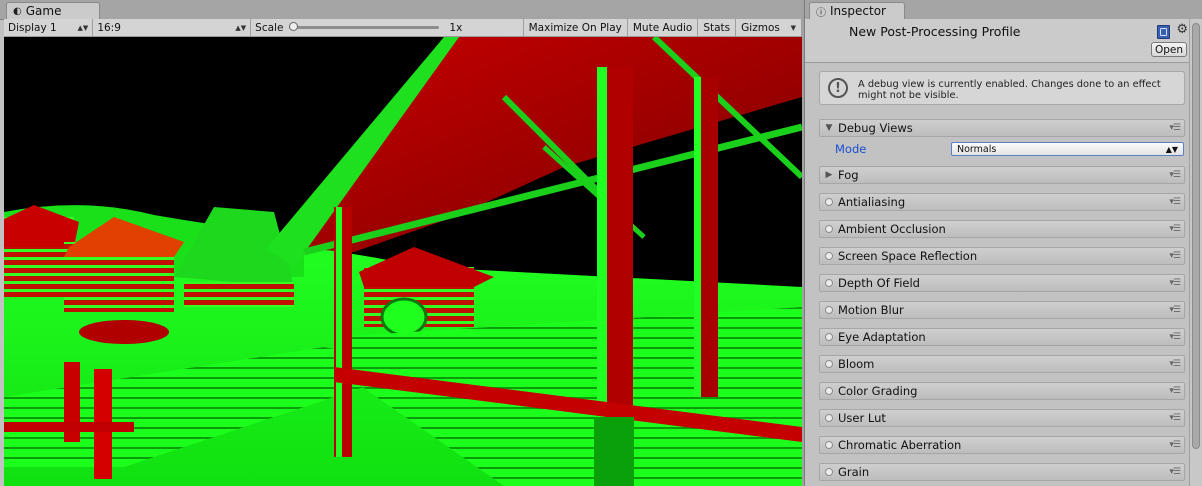 Image resolution: width=1202 pixels, height=486 pixels. What do you see at coordinates (997, 41) in the screenshot?
I see `inspector-header: New Post-Processing Profile ⚙ Open` at bounding box center [997, 41].